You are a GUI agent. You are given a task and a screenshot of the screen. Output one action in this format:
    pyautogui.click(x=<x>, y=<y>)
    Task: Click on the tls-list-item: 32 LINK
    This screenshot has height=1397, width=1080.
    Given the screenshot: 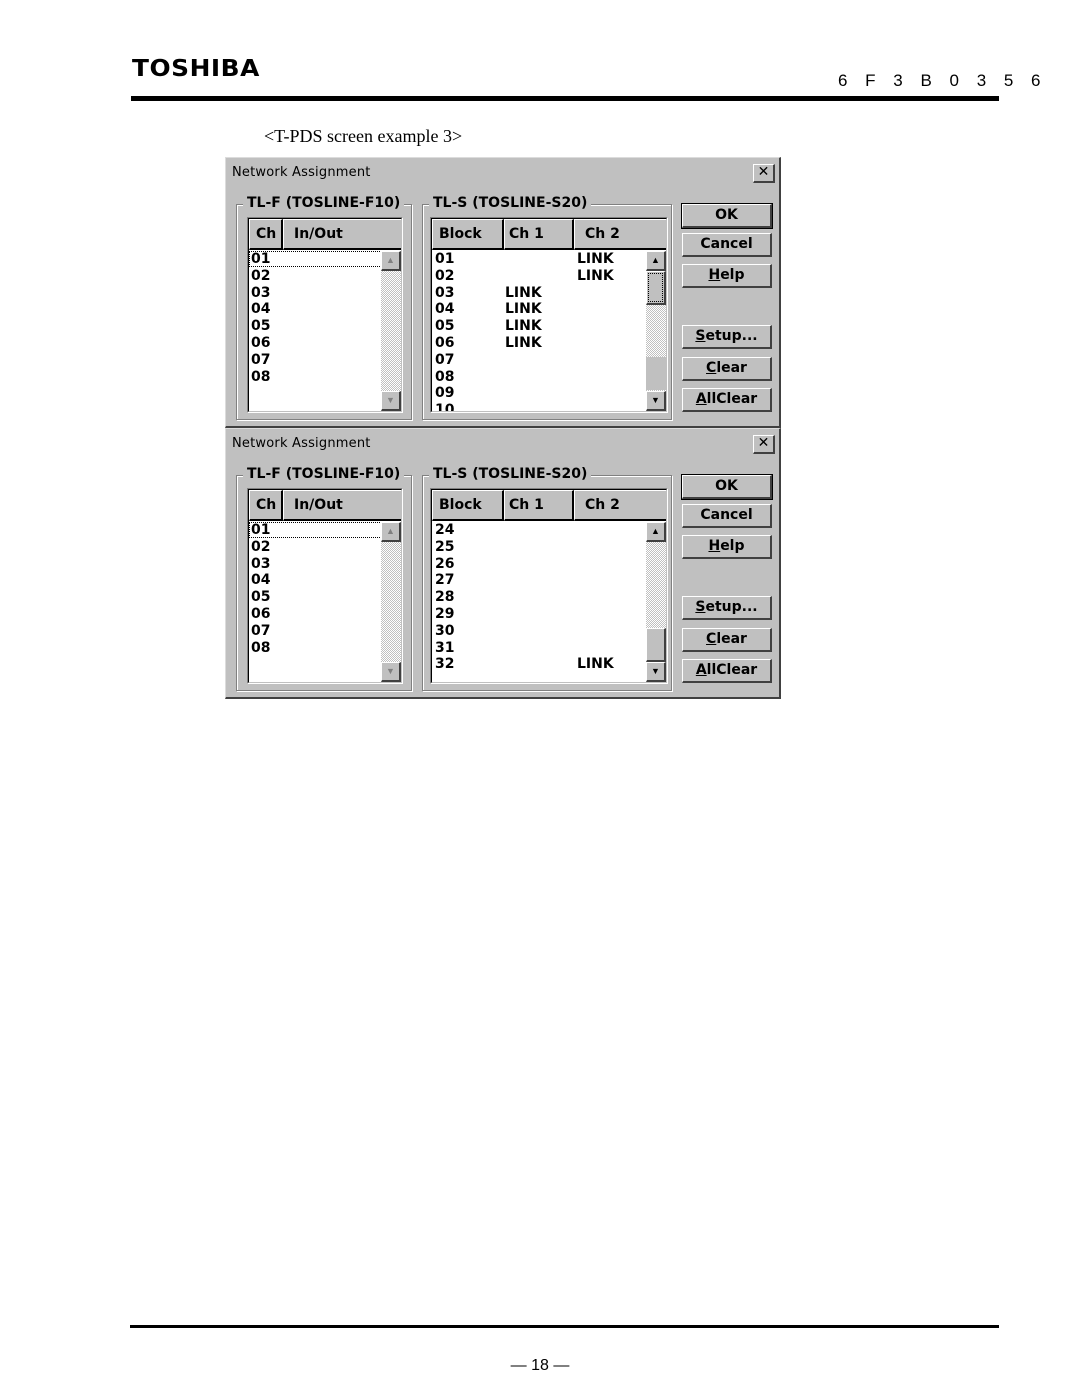 What is the action you would take?
    pyautogui.click(x=539, y=664)
    